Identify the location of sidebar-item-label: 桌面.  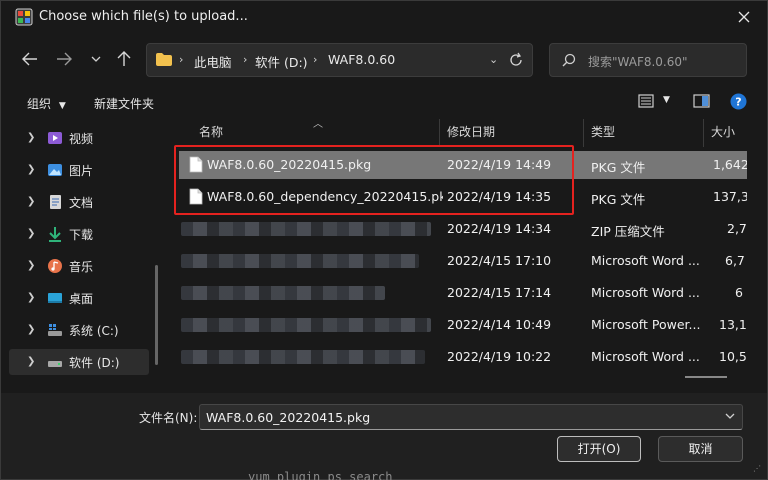
(81, 299).